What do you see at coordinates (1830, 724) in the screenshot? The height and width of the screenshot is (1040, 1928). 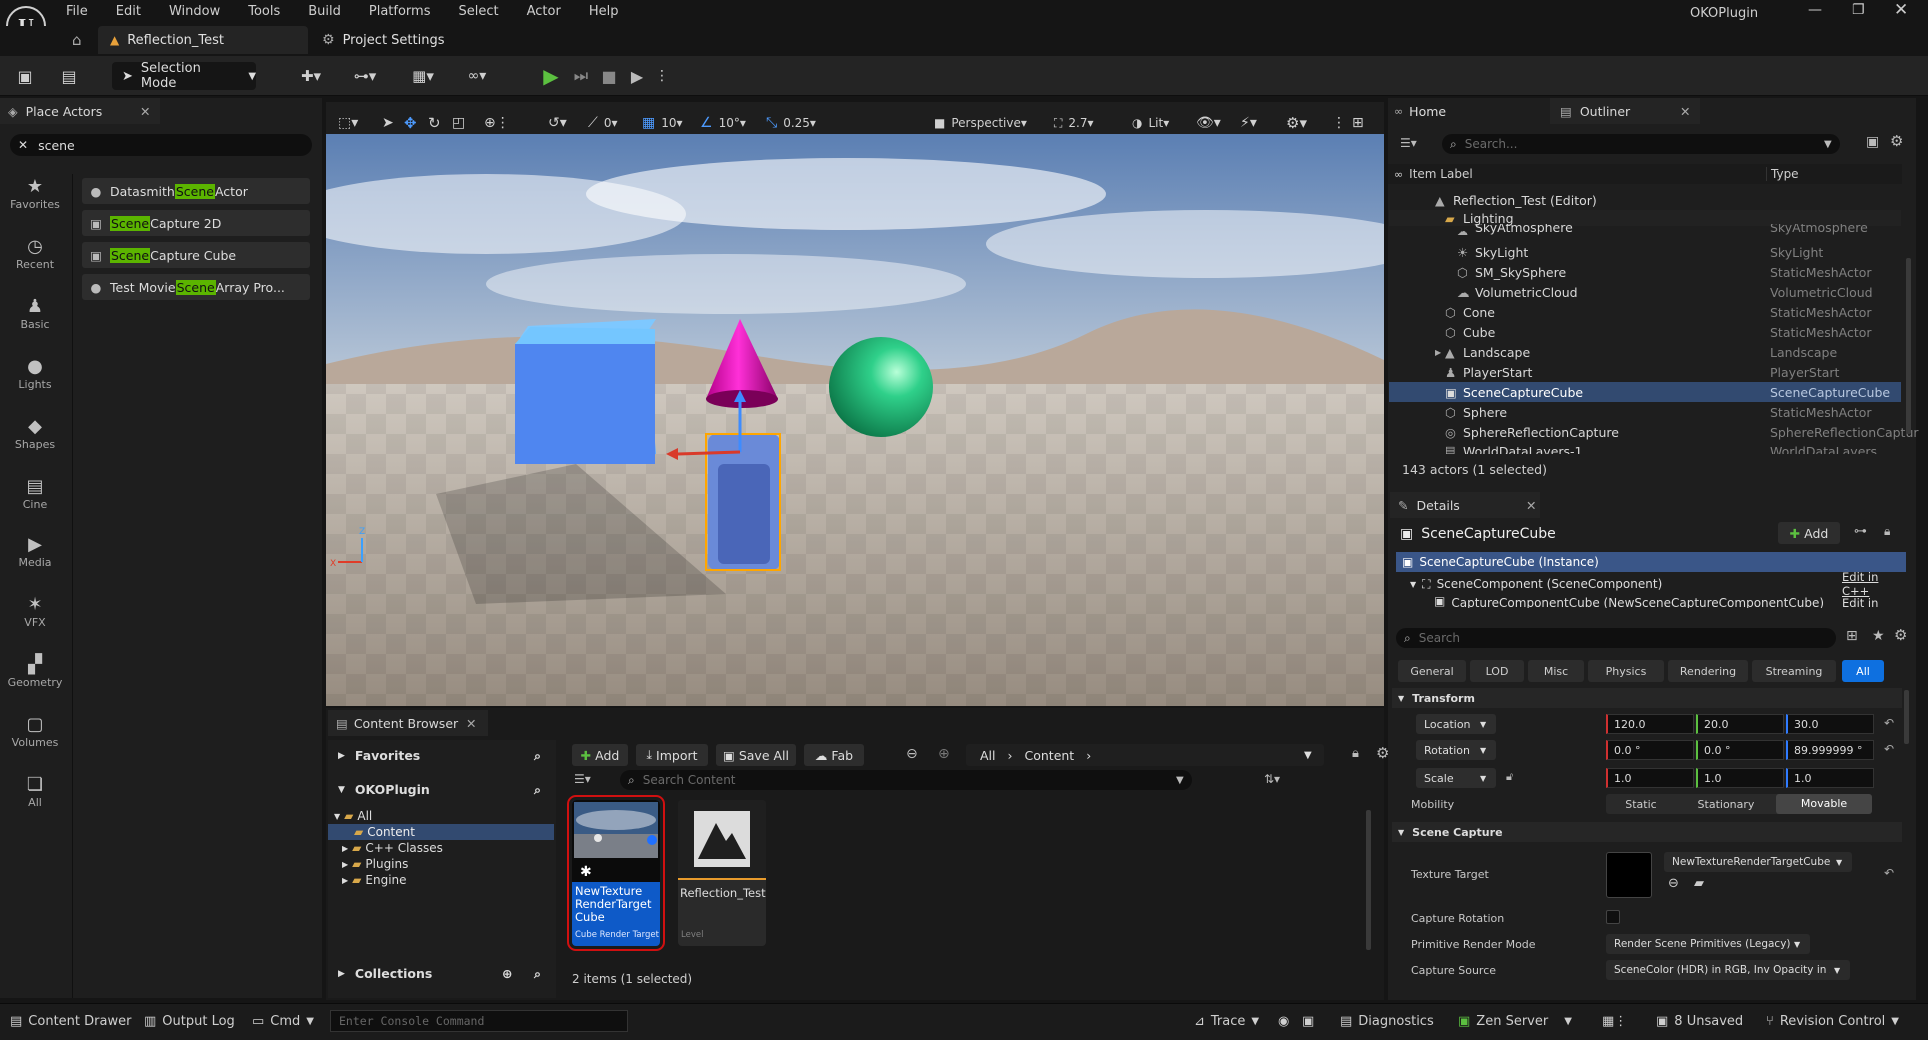 I see `location-z: 30.0` at bounding box center [1830, 724].